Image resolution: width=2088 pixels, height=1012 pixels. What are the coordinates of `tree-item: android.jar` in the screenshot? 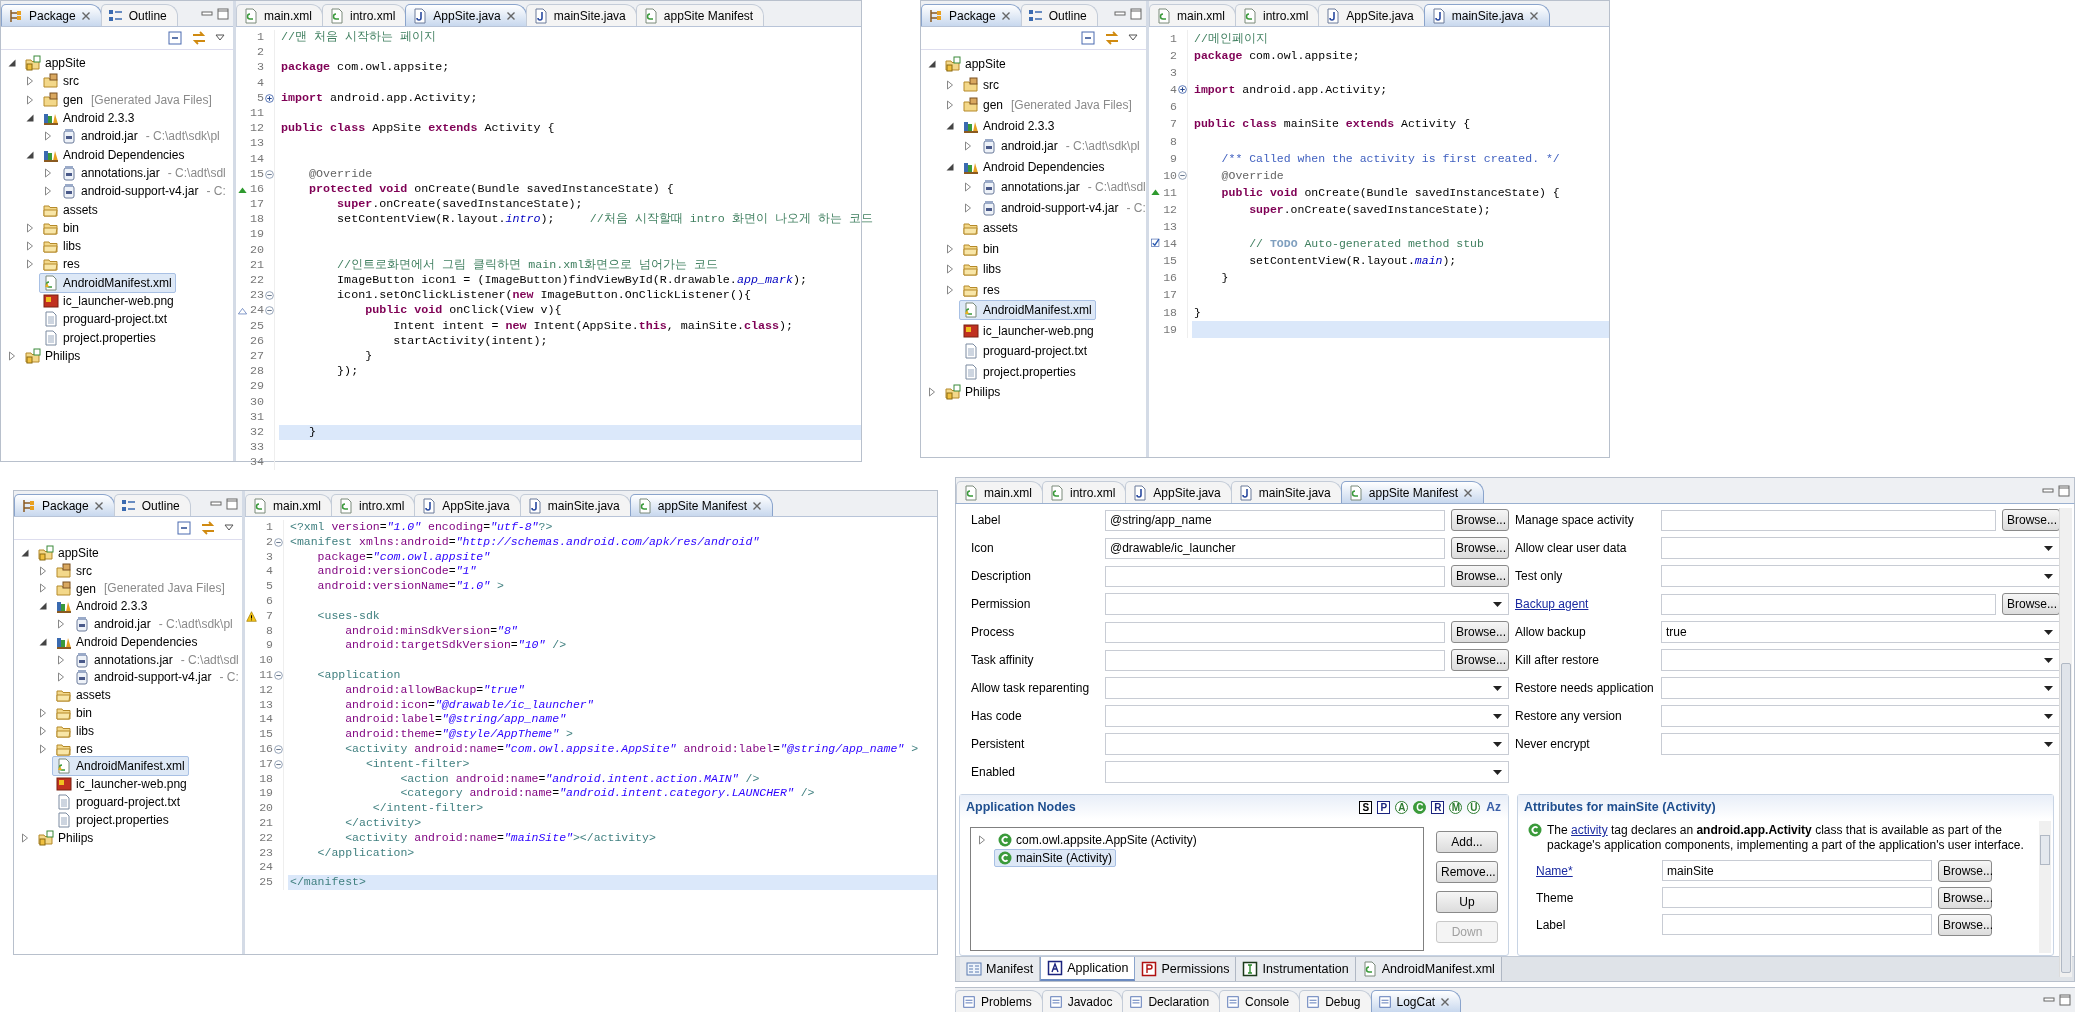 It's located at (99, 136).